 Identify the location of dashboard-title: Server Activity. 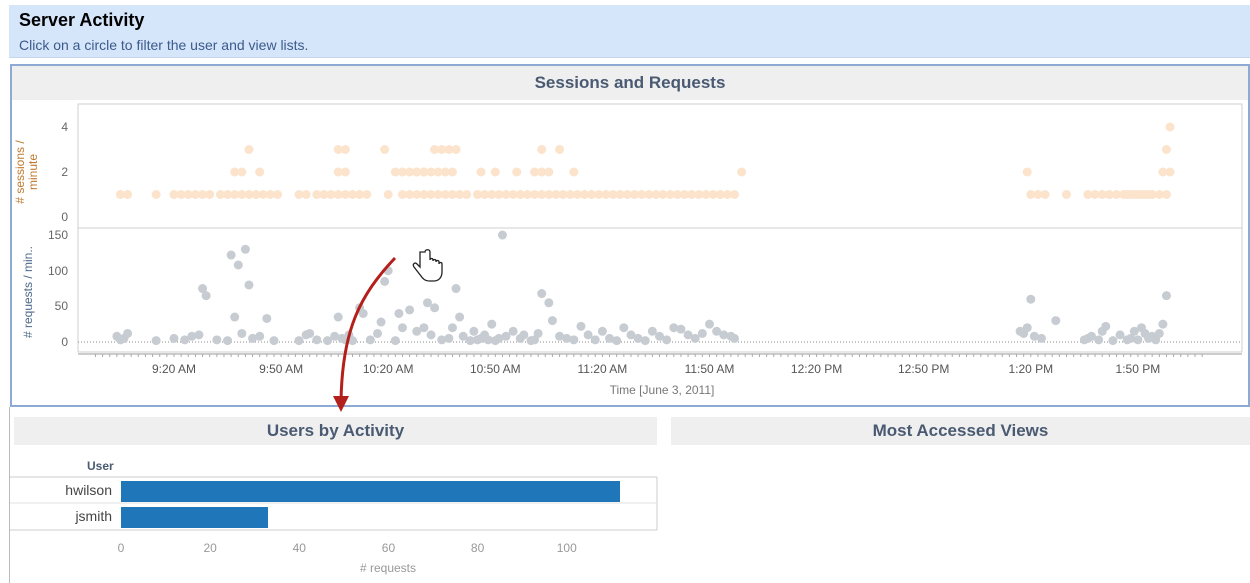
(82, 20).